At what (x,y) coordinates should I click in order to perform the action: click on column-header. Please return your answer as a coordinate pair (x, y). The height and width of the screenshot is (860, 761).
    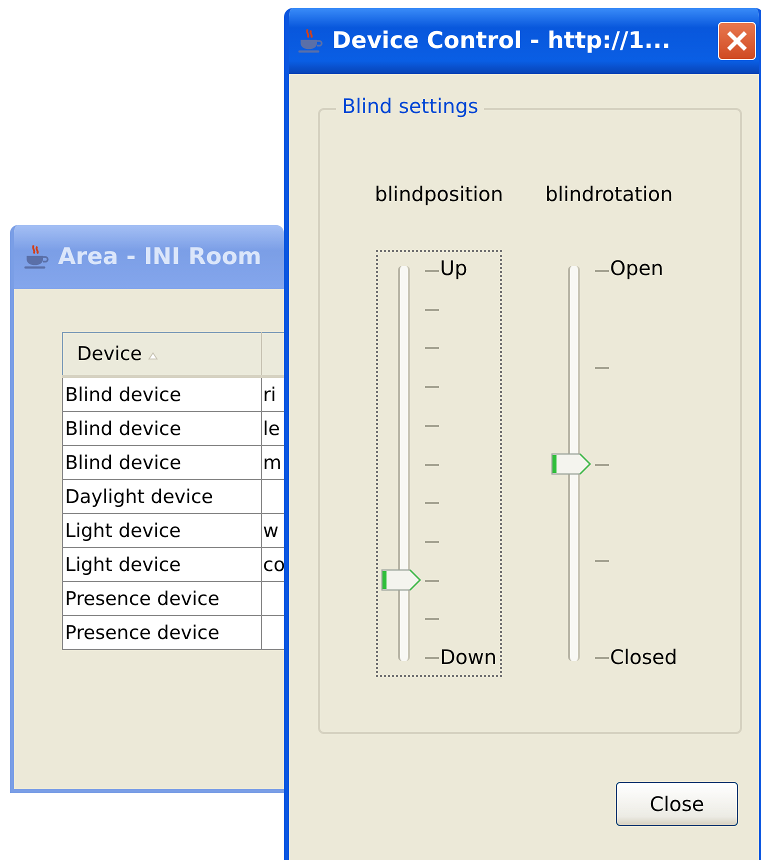
    Looking at the image, I should click on (273, 354).